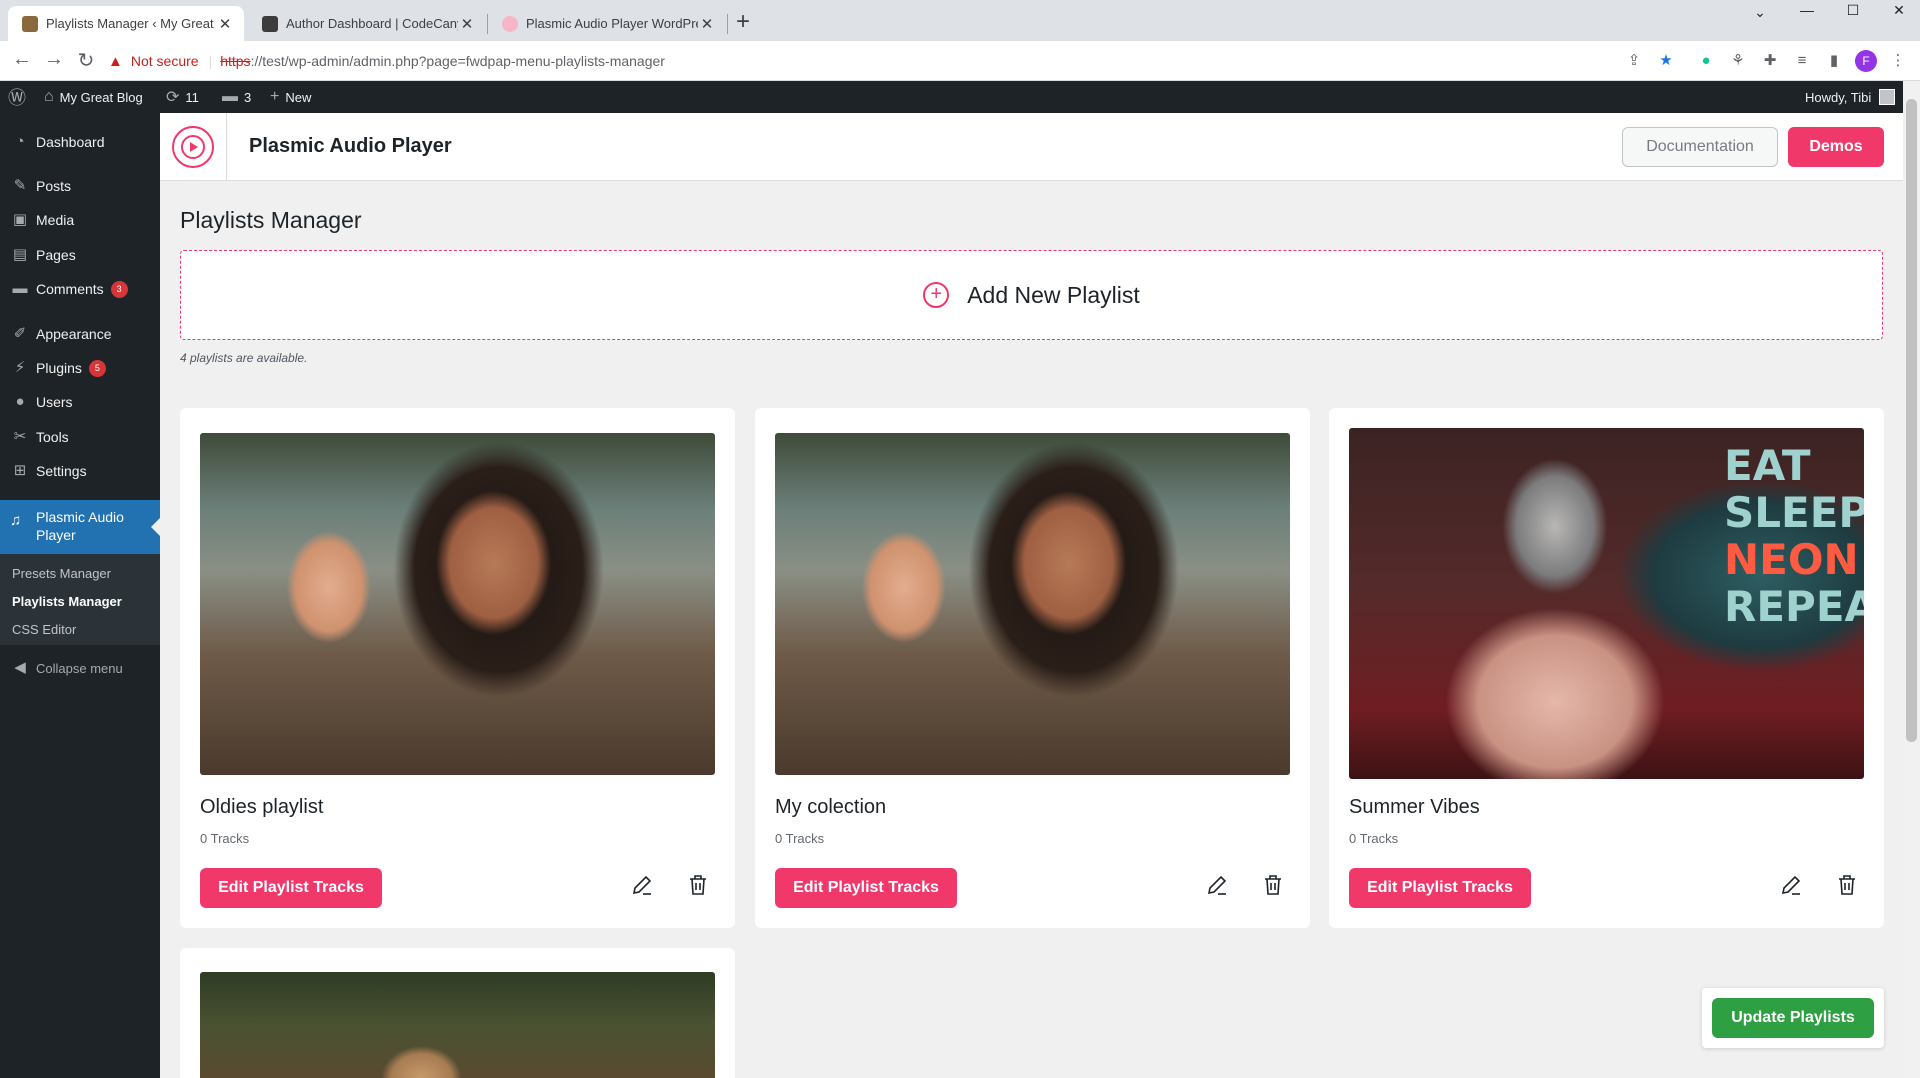  What do you see at coordinates (54, 186) in the screenshot?
I see `sidebar-item-label: Posts` at bounding box center [54, 186].